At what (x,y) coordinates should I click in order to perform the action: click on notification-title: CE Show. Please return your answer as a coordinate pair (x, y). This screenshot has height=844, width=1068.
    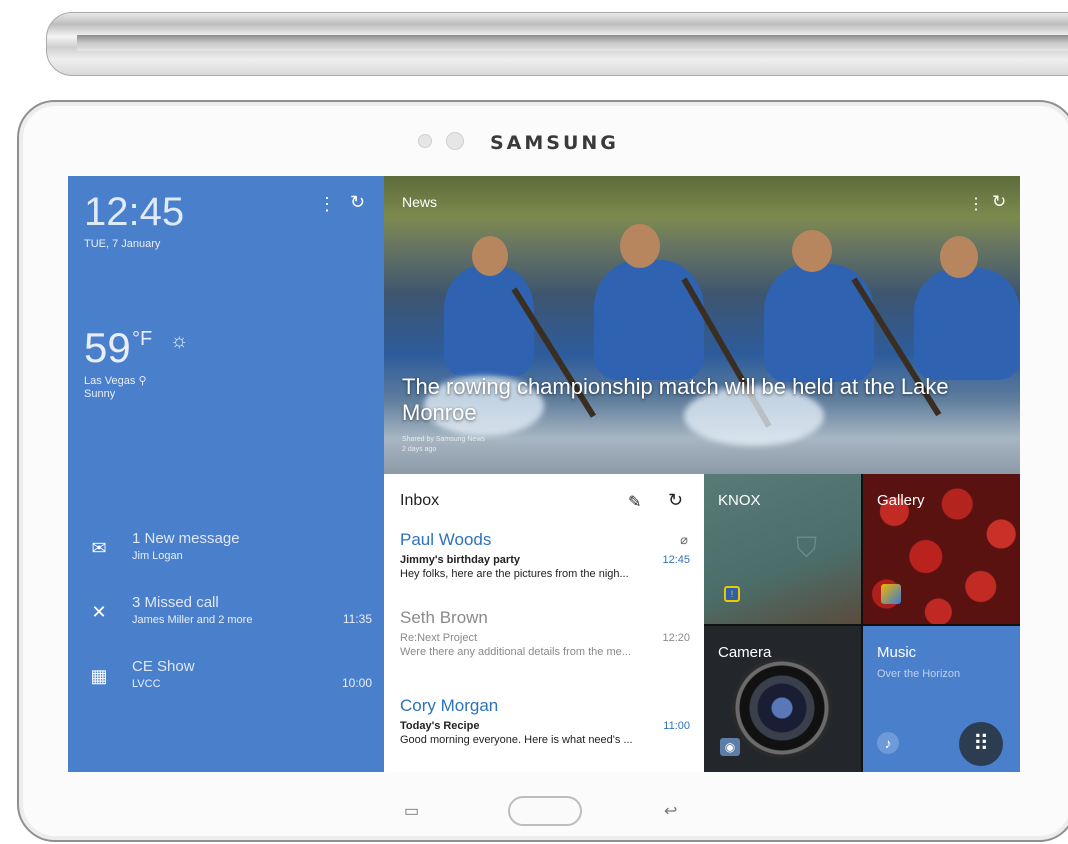
    Looking at the image, I should click on (163, 666).